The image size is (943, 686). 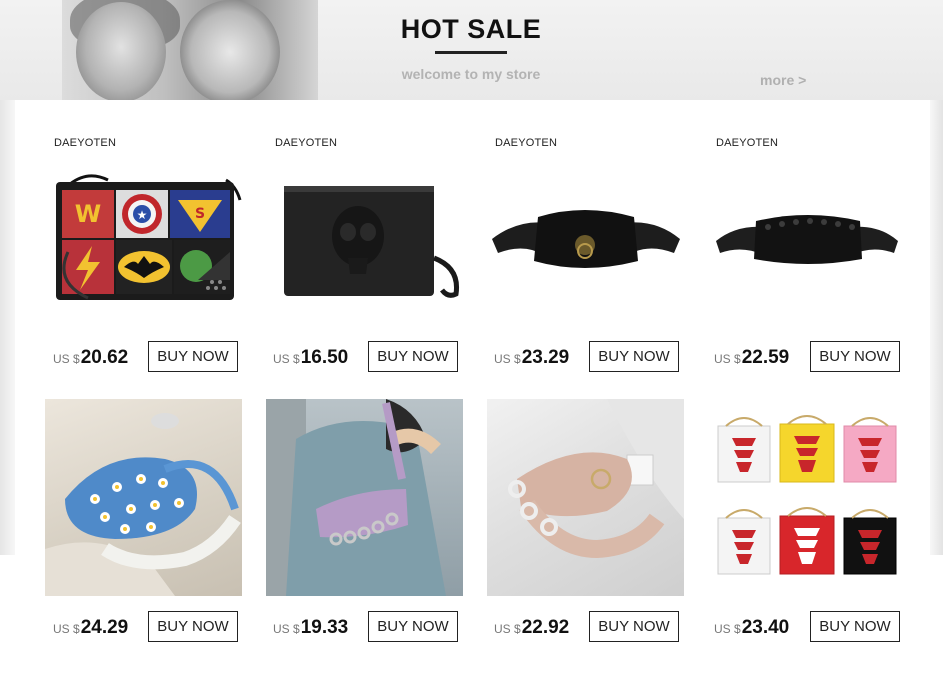 I want to click on product-price: US $22.59, so click(x=751, y=358).